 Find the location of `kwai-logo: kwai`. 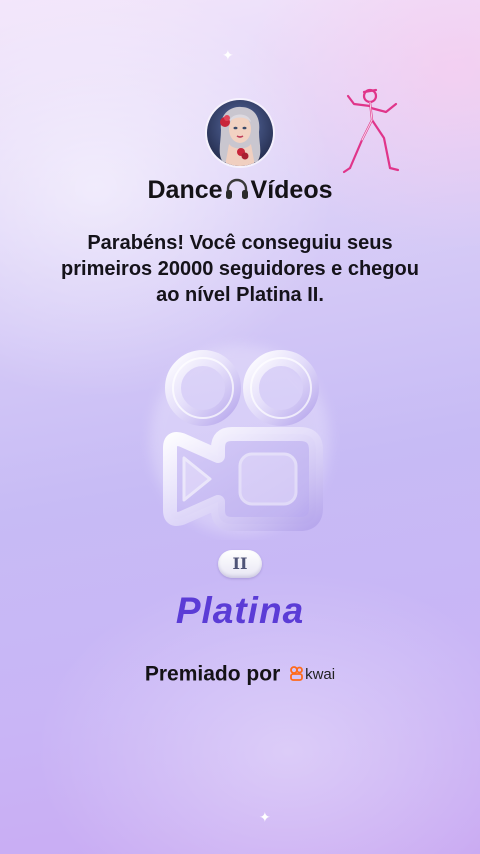

kwai-logo: kwai is located at coordinates (312, 674).